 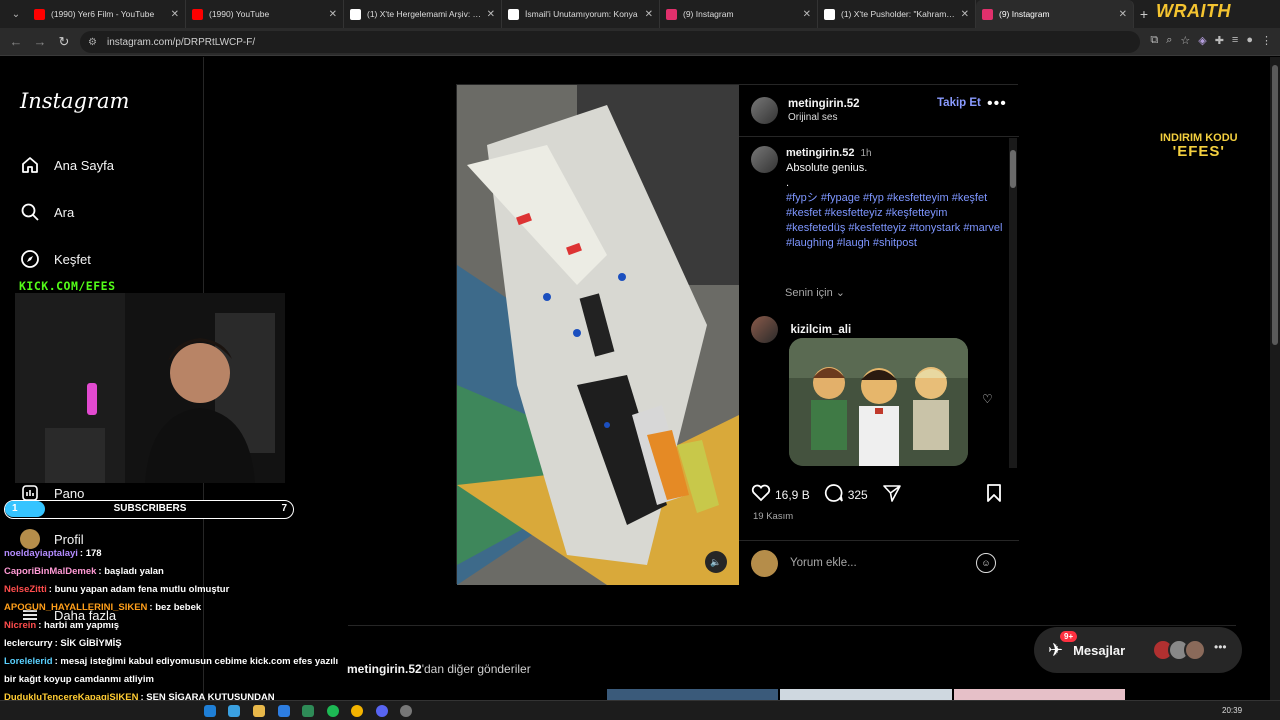 What do you see at coordinates (764, 329) in the screenshot?
I see `commenter-avatar` at bounding box center [764, 329].